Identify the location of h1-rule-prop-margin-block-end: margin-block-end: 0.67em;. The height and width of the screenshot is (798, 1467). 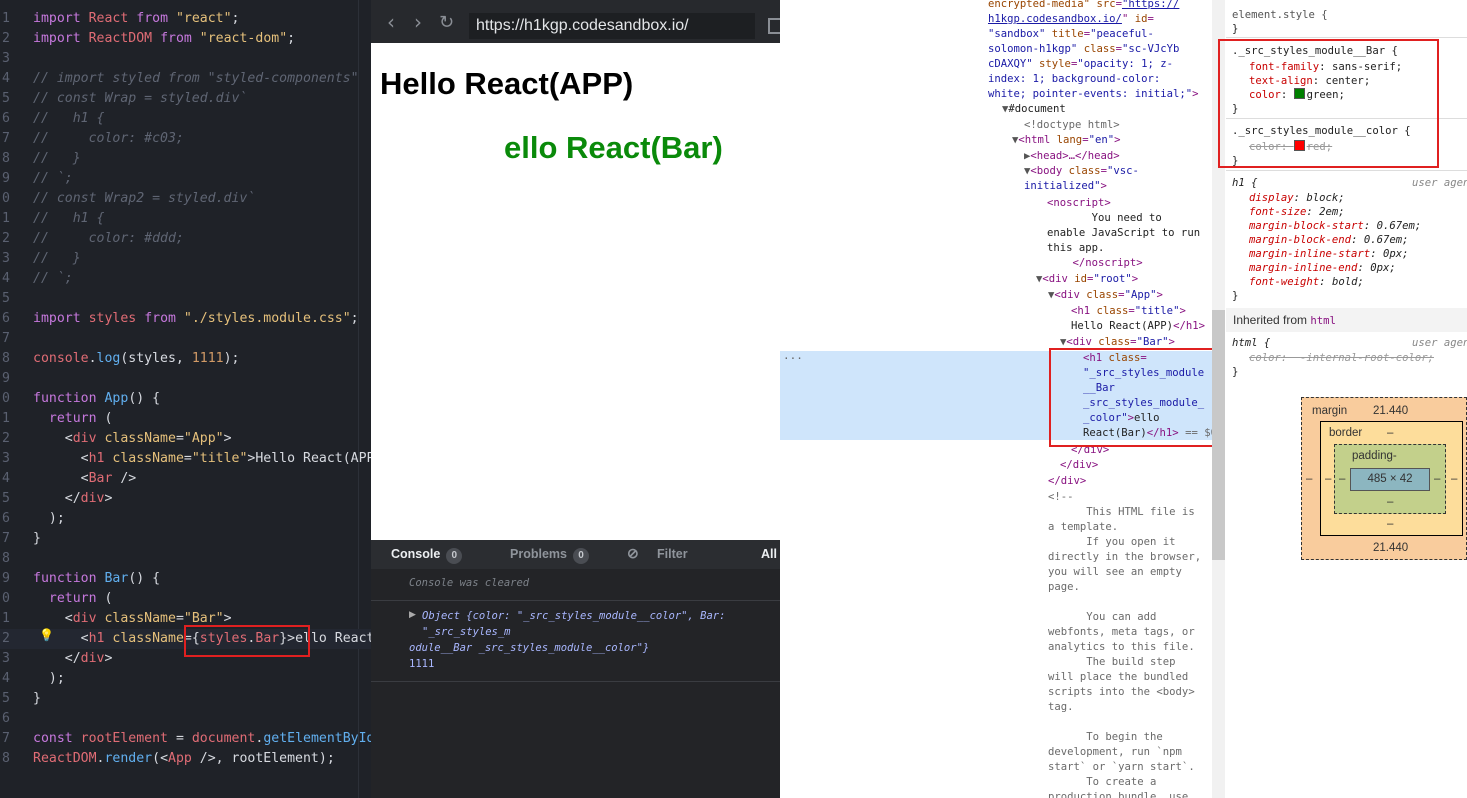
(1328, 240).